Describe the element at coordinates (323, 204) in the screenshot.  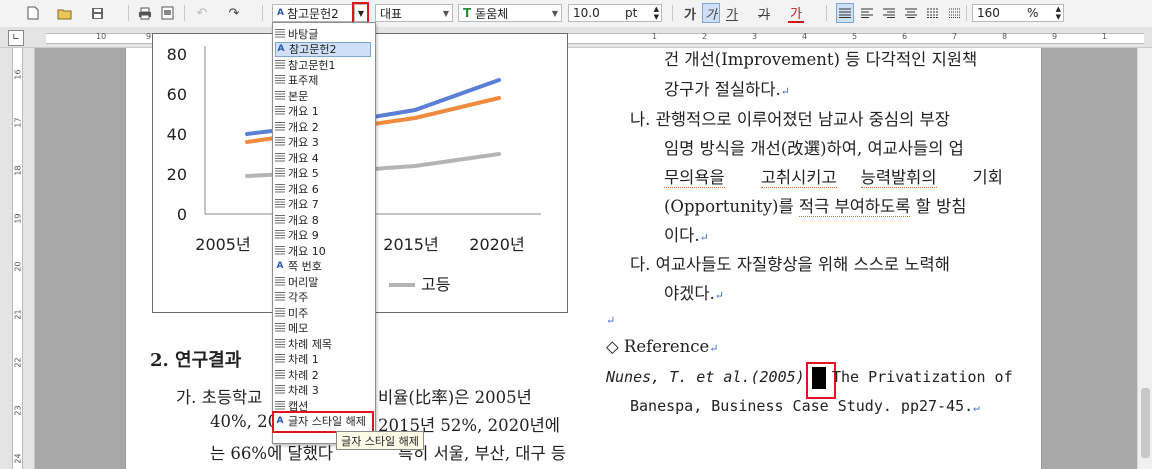
I see `style-list-item: 개요 7` at that location.